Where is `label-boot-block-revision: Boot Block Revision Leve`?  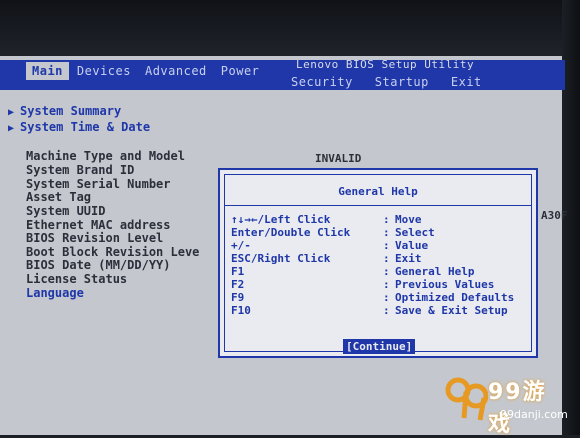 label-boot-block-revision: Boot Block Revision Leve is located at coordinates (113, 252).